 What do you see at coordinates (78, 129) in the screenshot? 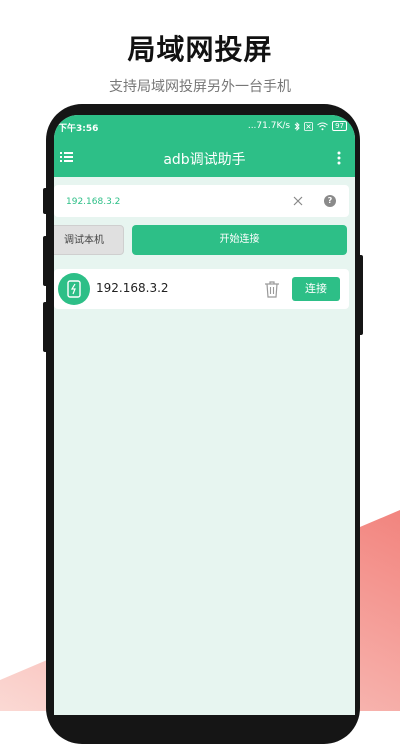
I see `status-time: 下午3:56` at bounding box center [78, 129].